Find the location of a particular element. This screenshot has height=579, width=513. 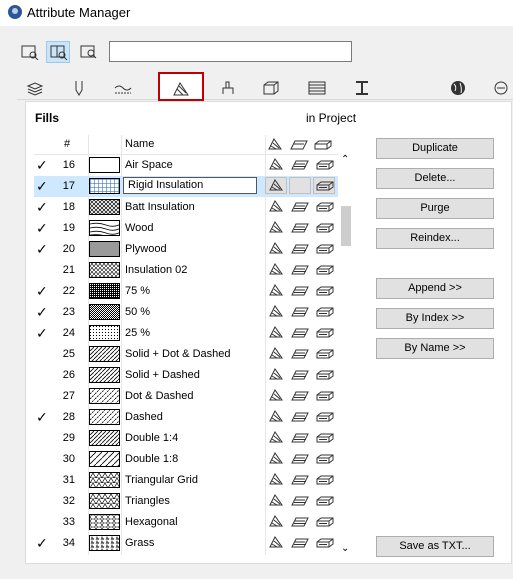

tab-layers is located at coordinates (35, 87).